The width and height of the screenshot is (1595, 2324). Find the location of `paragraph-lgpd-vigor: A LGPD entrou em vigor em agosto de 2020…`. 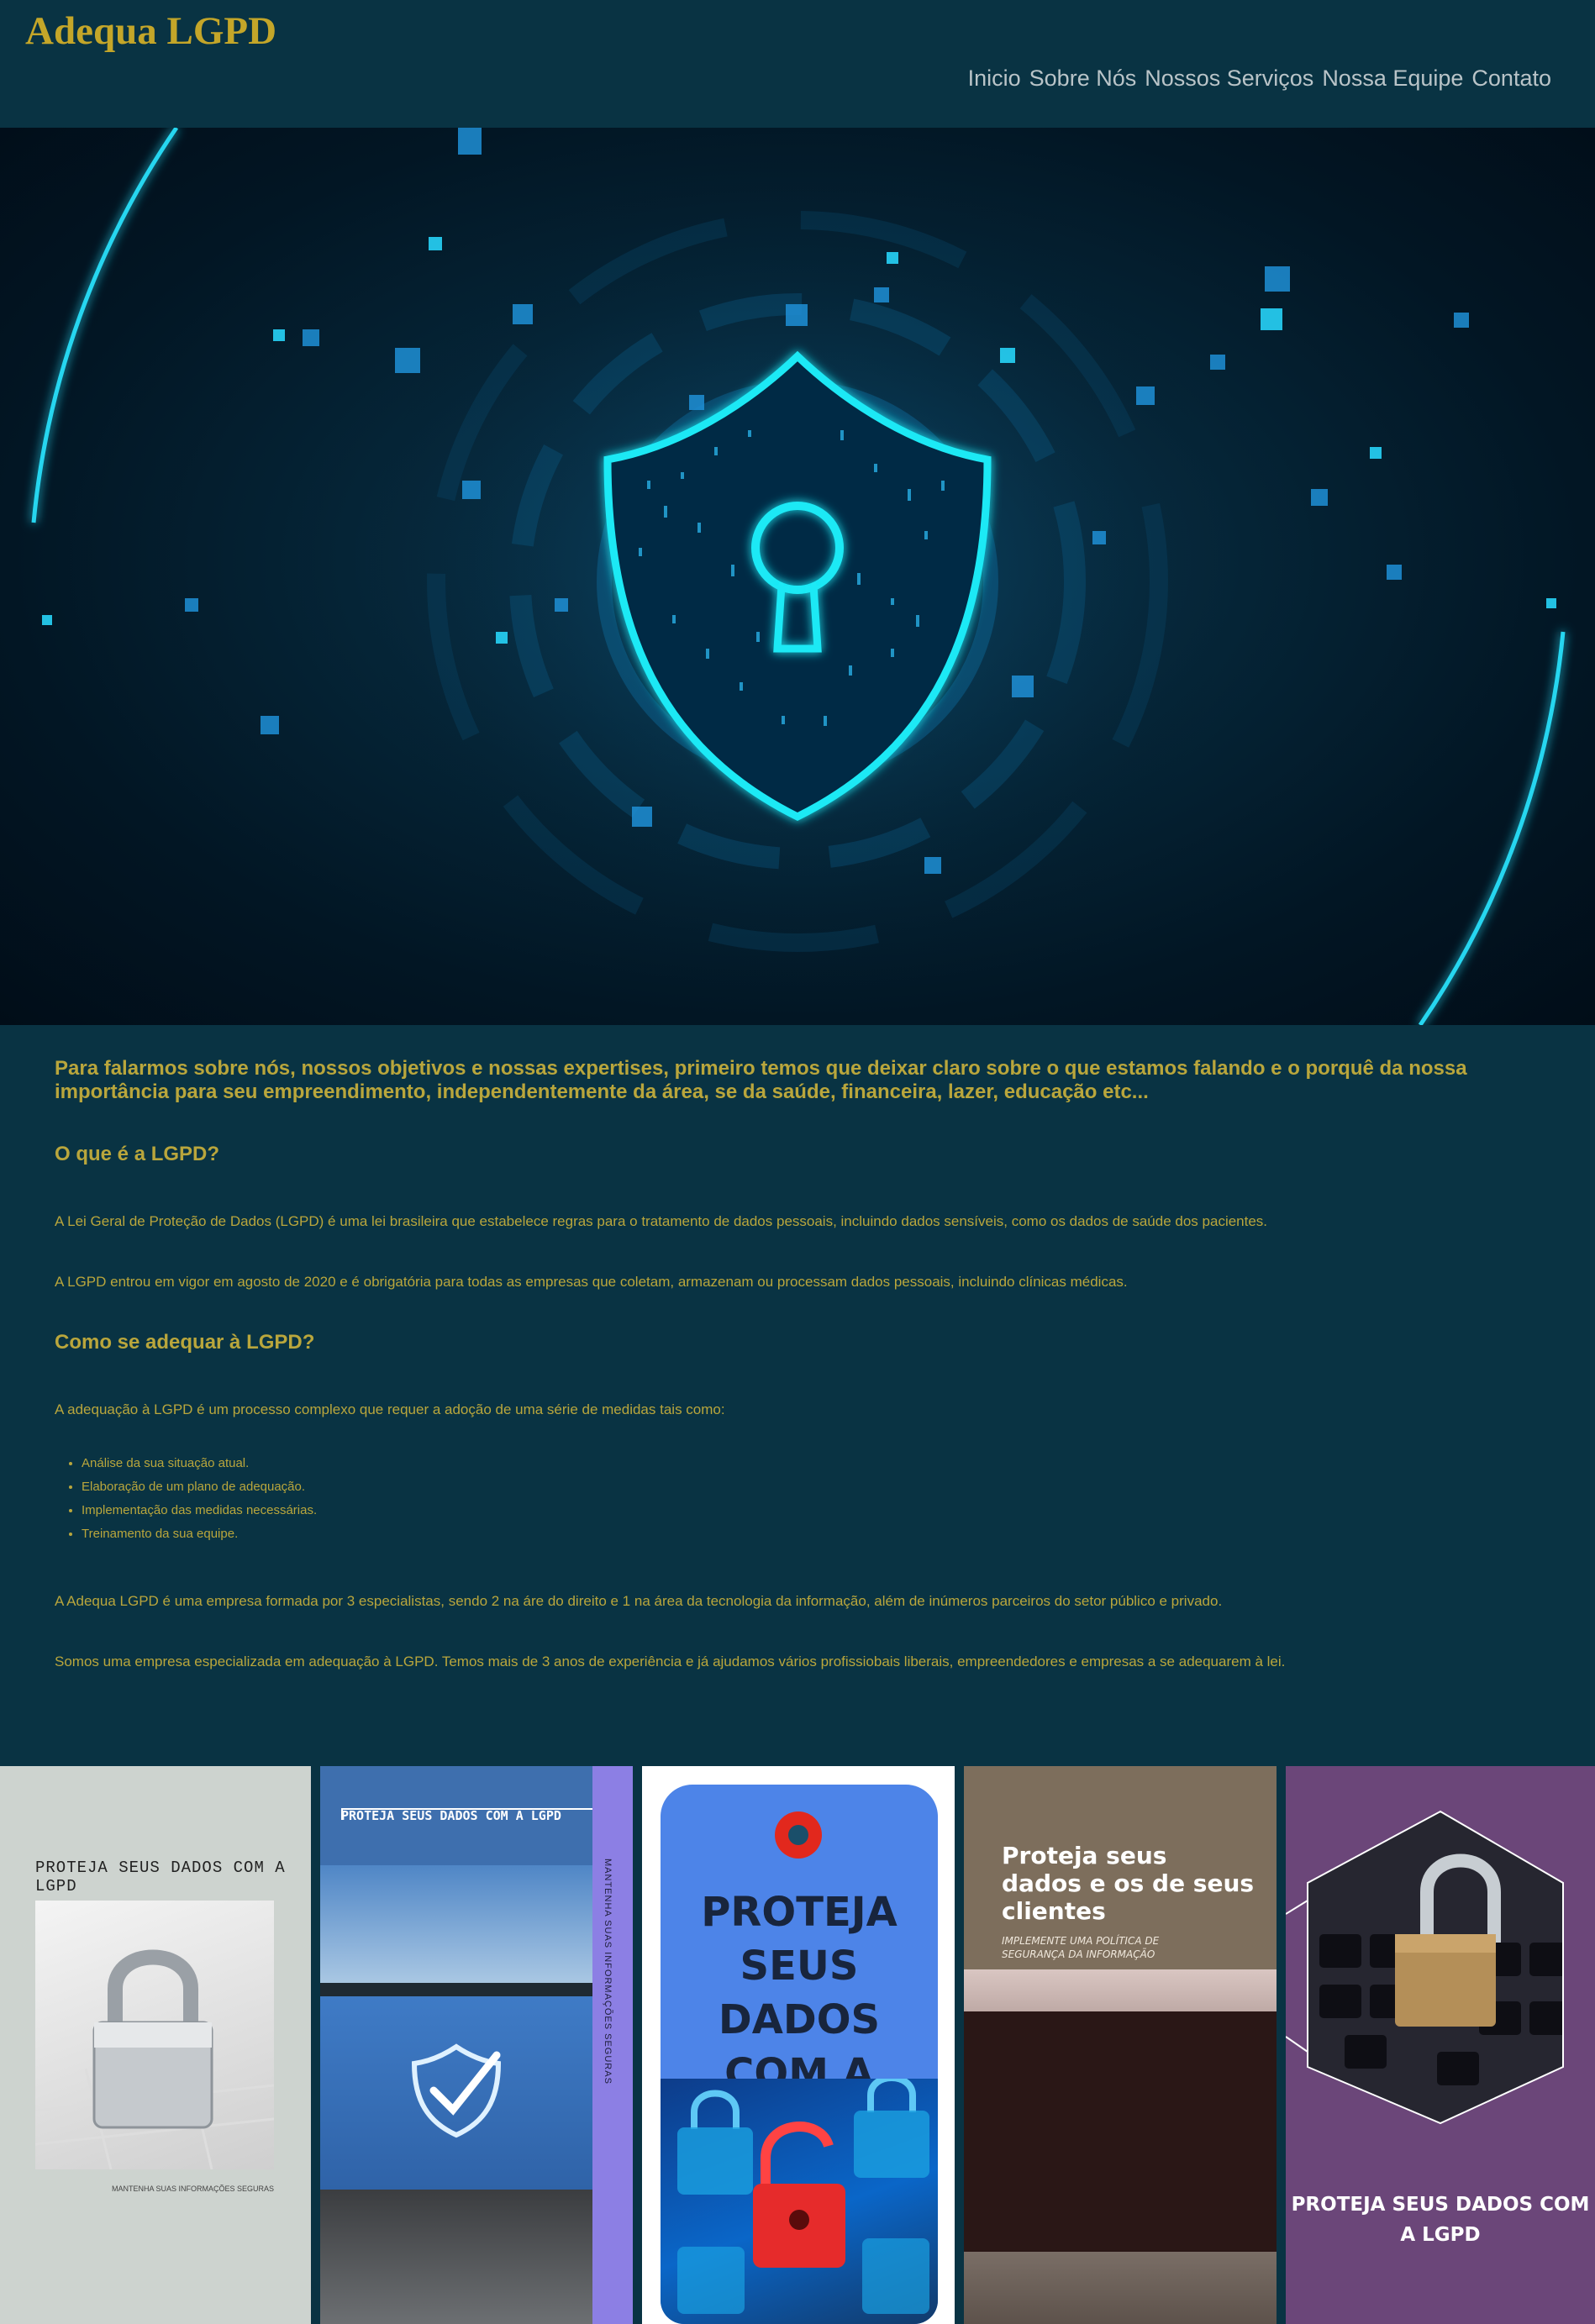

paragraph-lgpd-vigor: A LGPD entrou em vigor em agosto de 2020… is located at coordinates (591, 1282).